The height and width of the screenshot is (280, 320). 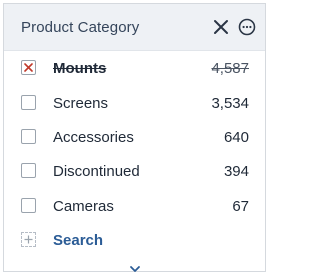 What do you see at coordinates (78, 240) in the screenshot?
I see `search-label: Search` at bounding box center [78, 240].